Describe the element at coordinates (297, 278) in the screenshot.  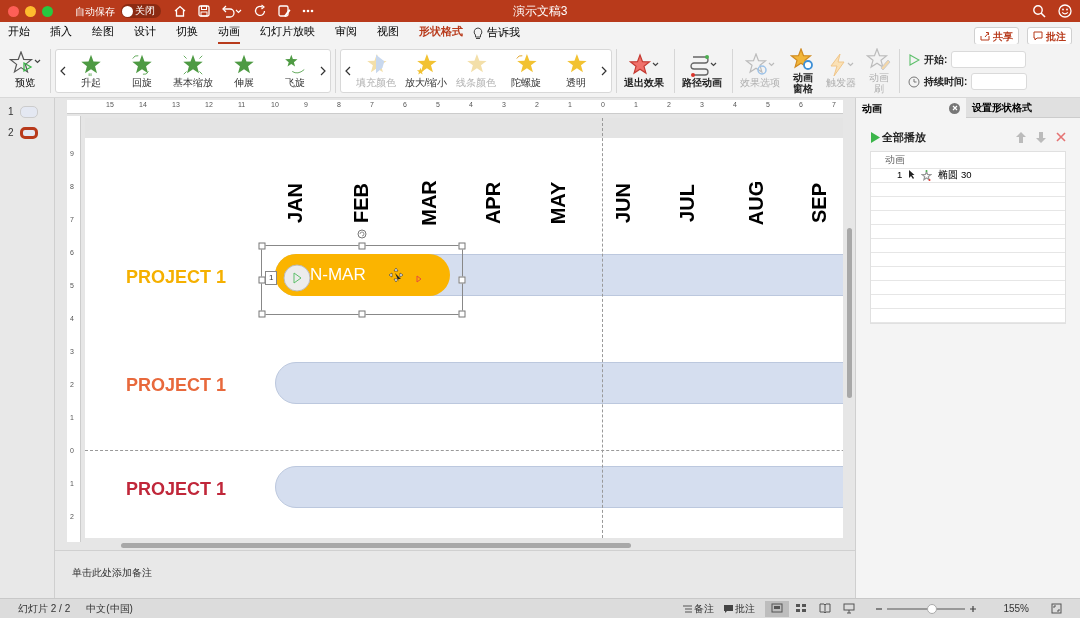
I see `play-marker-icon` at that location.